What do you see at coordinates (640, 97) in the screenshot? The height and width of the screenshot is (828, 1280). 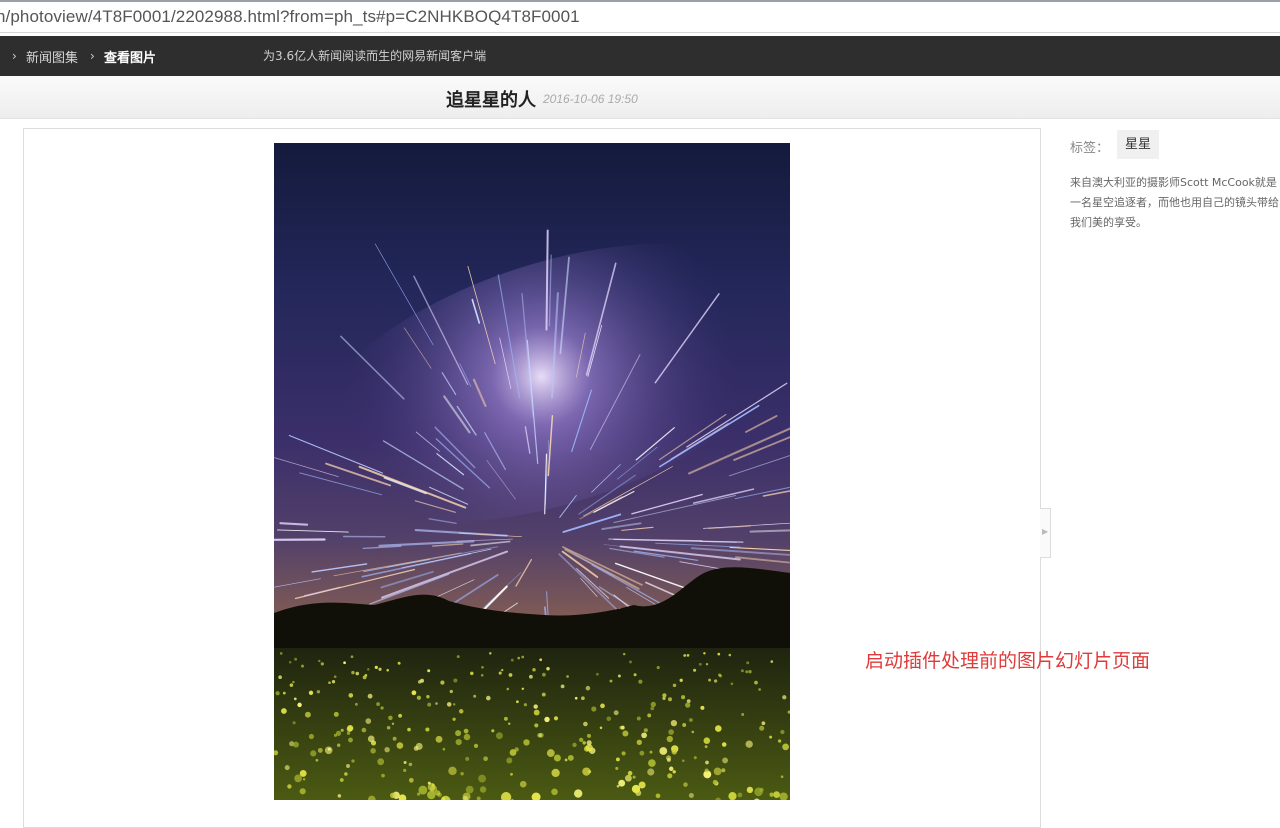 I see `album-header: 追星星的人 2016-10-06 19:50` at bounding box center [640, 97].